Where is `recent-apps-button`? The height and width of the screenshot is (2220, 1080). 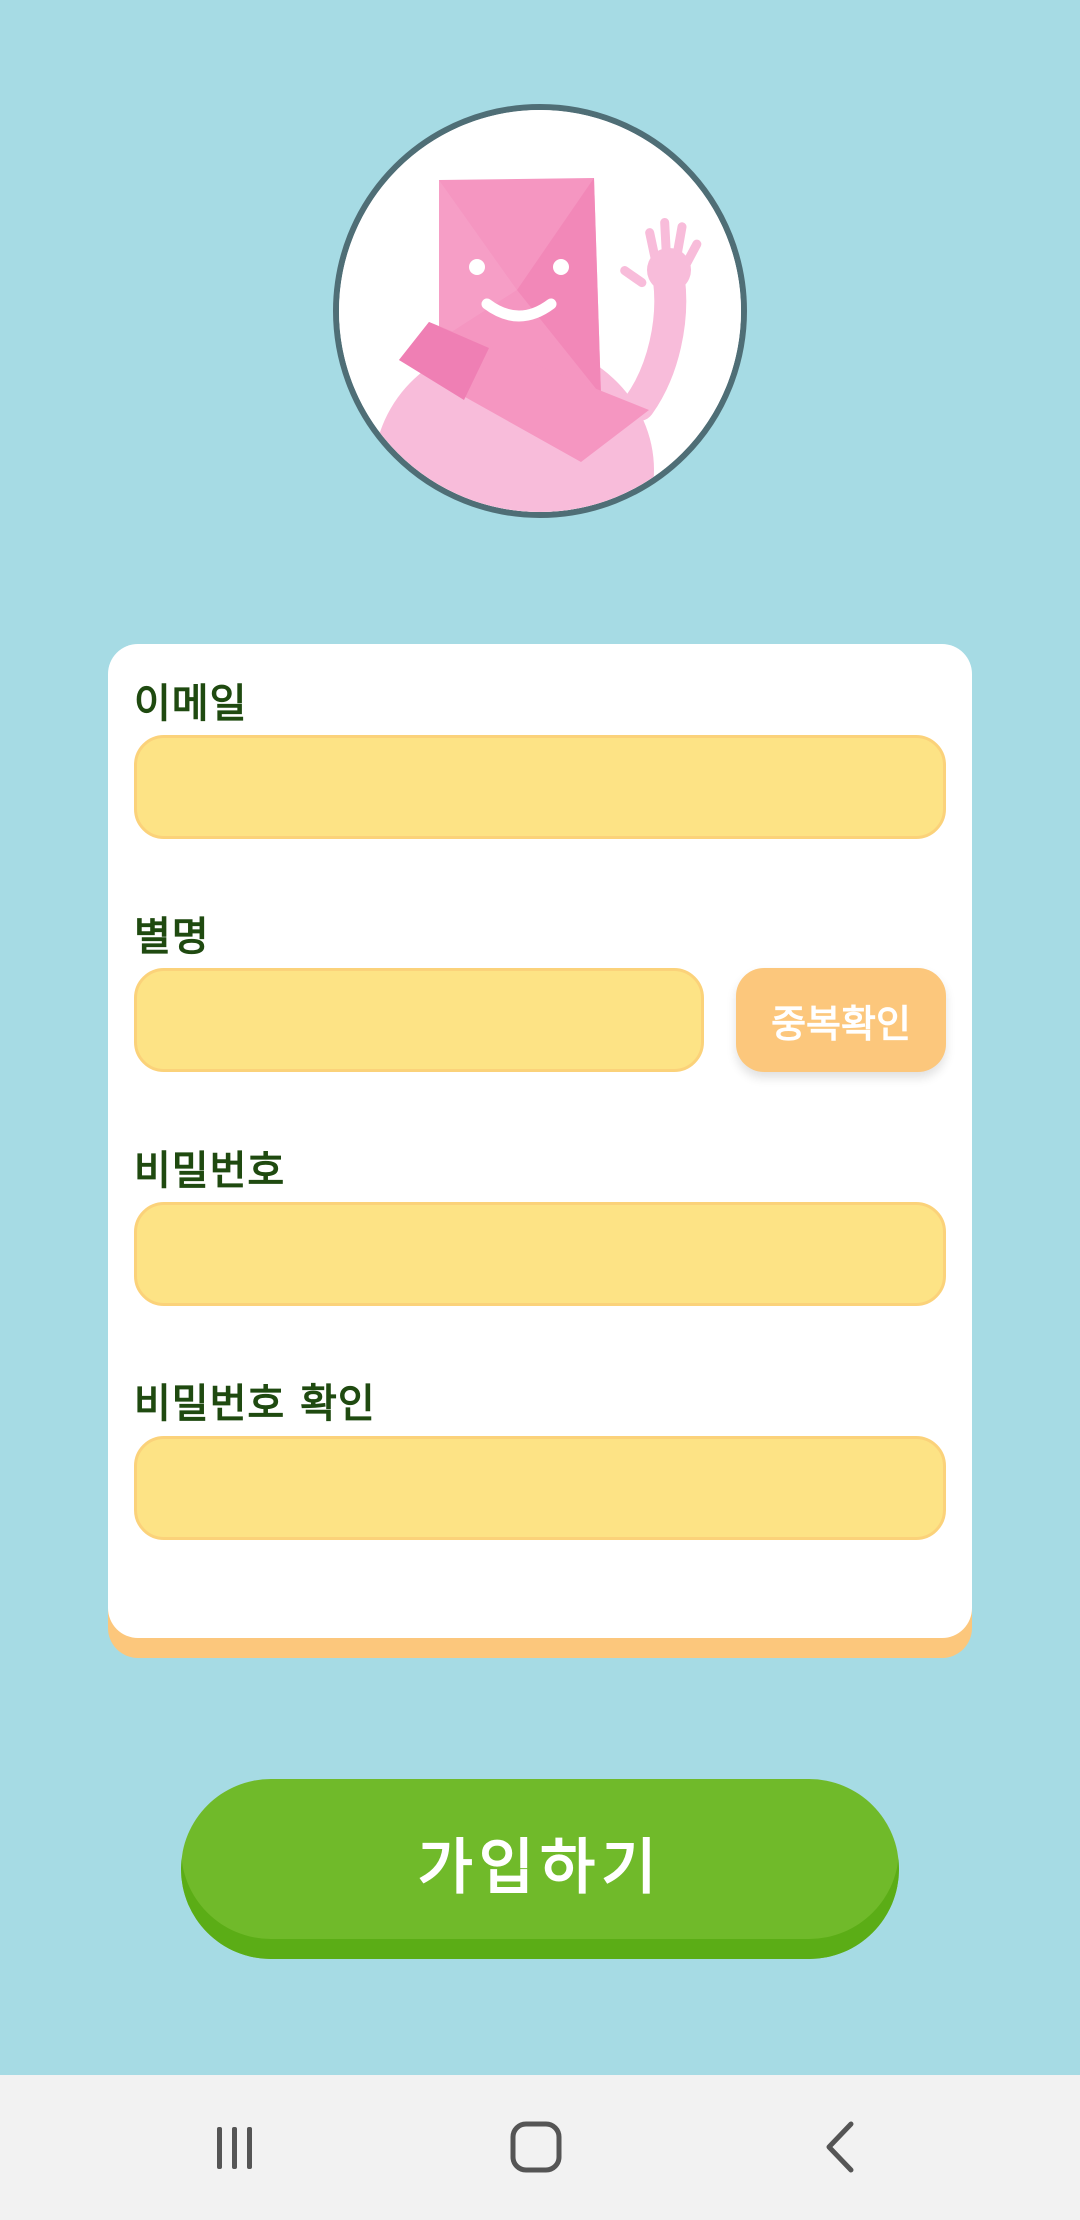
recent-apps-button is located at coordinates (235, 2147).